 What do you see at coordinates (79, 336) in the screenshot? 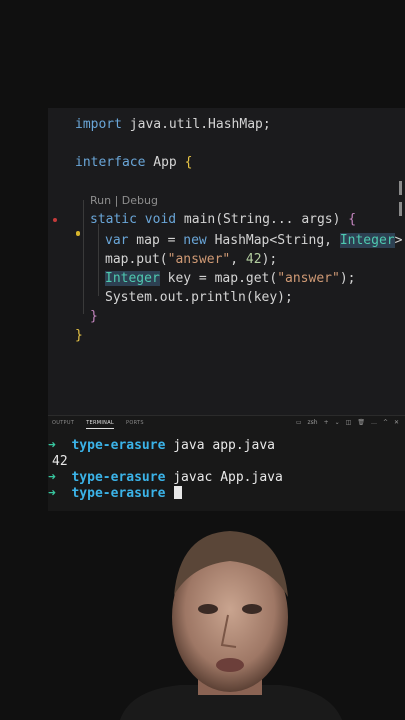
I see `code-line-close-interface: }` at bounding box center [79, 336].